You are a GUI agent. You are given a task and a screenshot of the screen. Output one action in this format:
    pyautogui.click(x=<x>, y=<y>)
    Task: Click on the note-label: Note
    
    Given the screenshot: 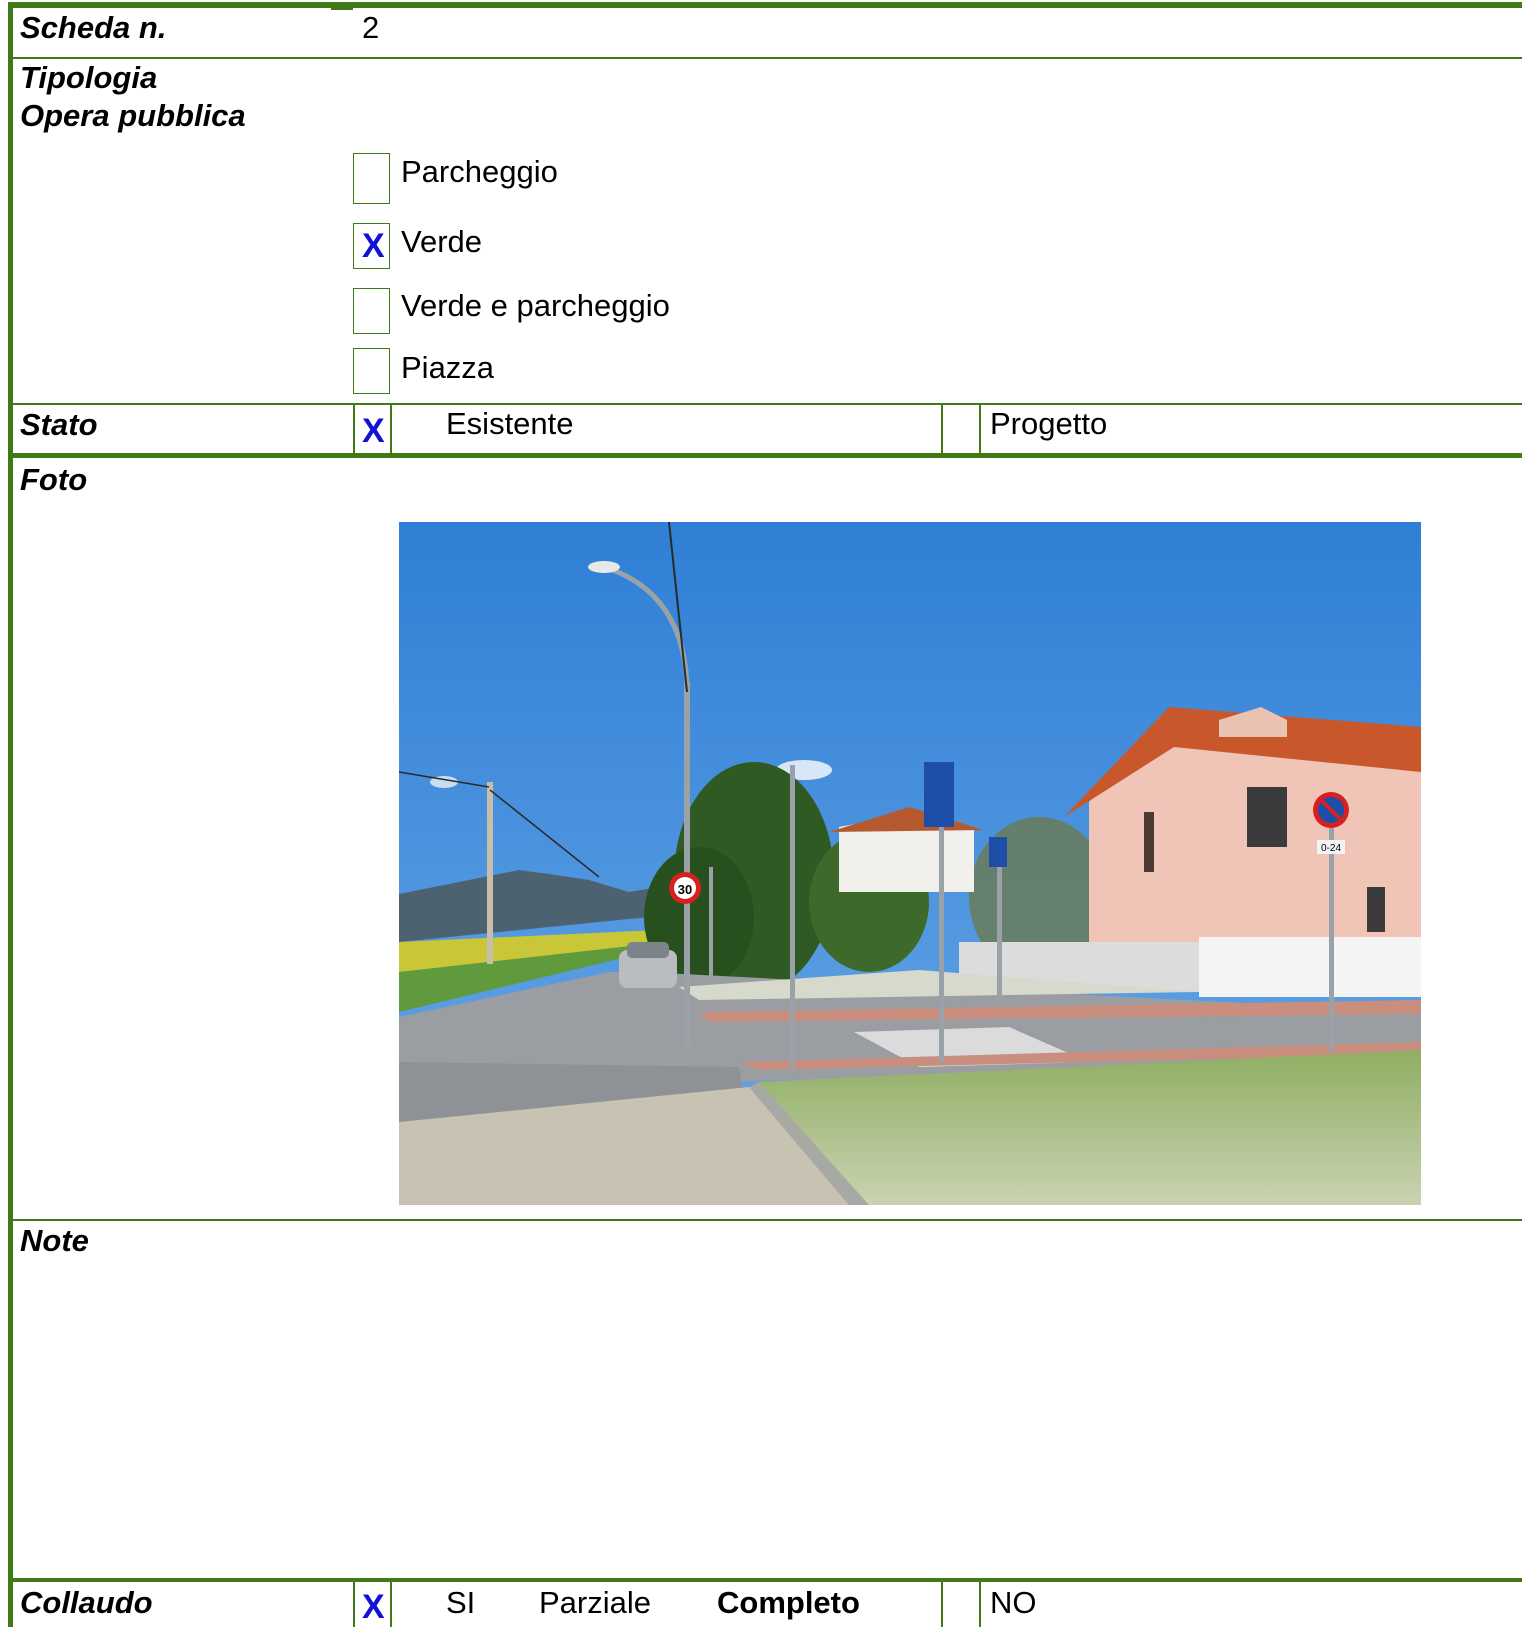 What is the action you would take?
    pyautogui.click(x=54, y=1240)
    